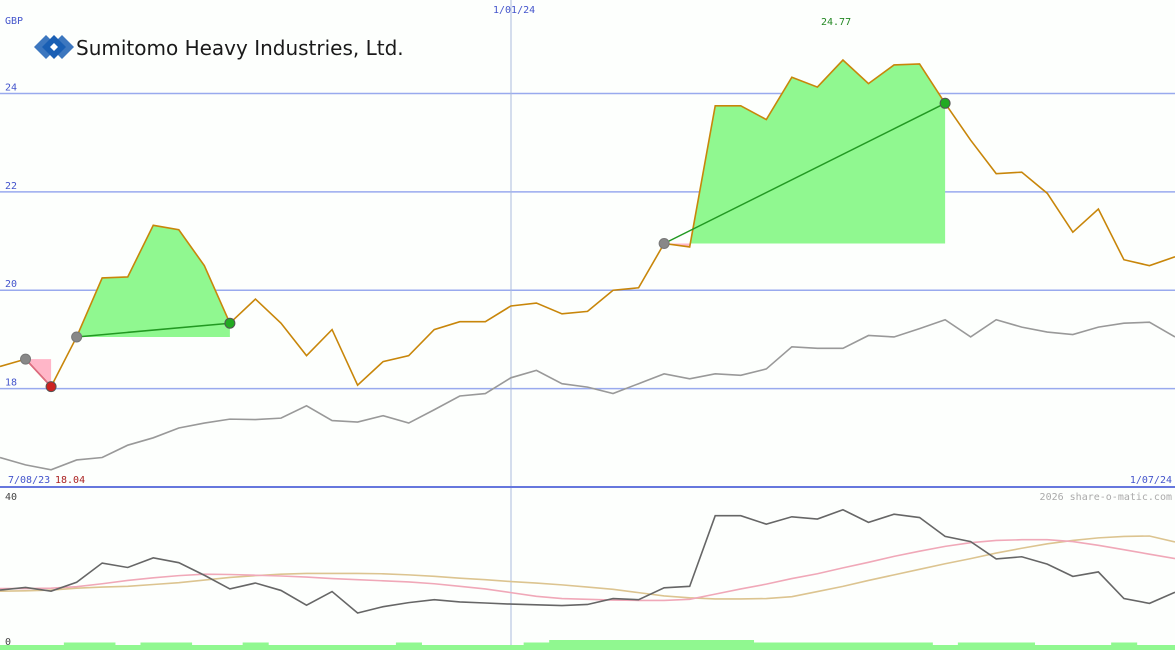 The height and width of the screenshot is (650, 1175). What do you see at coordinates (70, 480) in the screenshot?
I see `low-value-label: 18.04` at bounding box center [70, 480].